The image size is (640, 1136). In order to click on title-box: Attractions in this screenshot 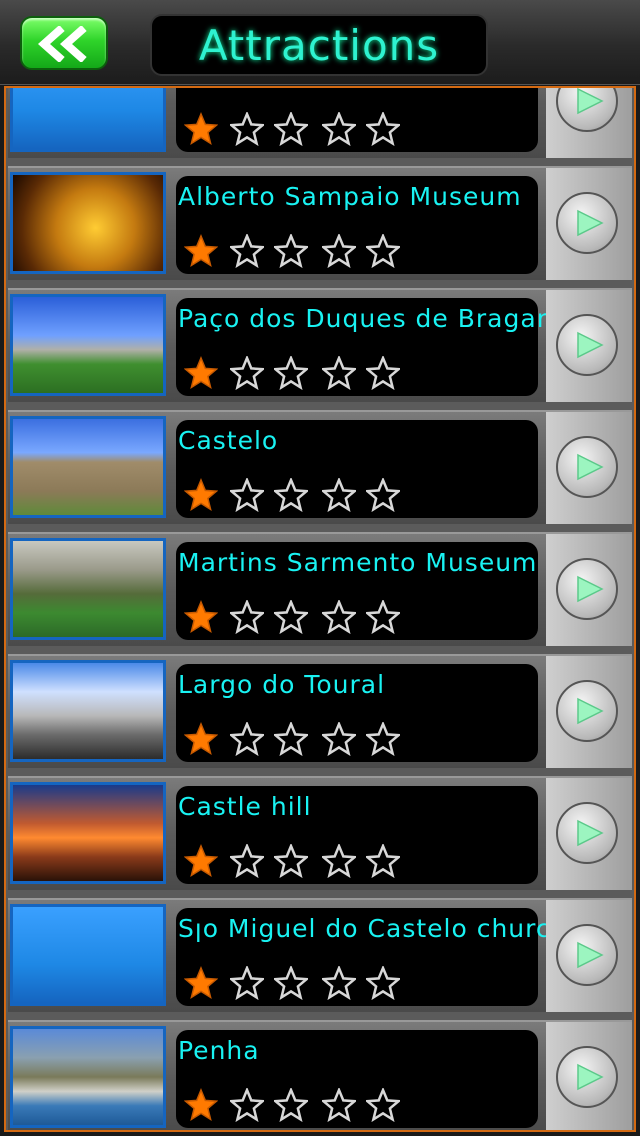, I will do `click(319, 45)`.